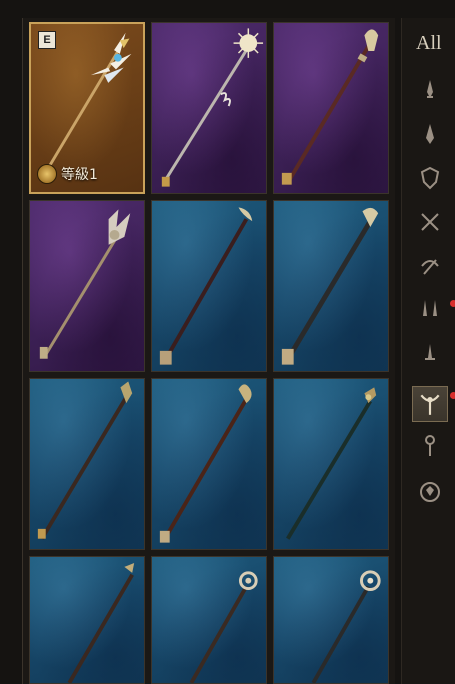 This screenshot has width=455, height=684. What do you see at coordinates (87, 108) in the screenshot?
I see `item-slot-staff-1: E 等級1` at bounding box center [87, 108].